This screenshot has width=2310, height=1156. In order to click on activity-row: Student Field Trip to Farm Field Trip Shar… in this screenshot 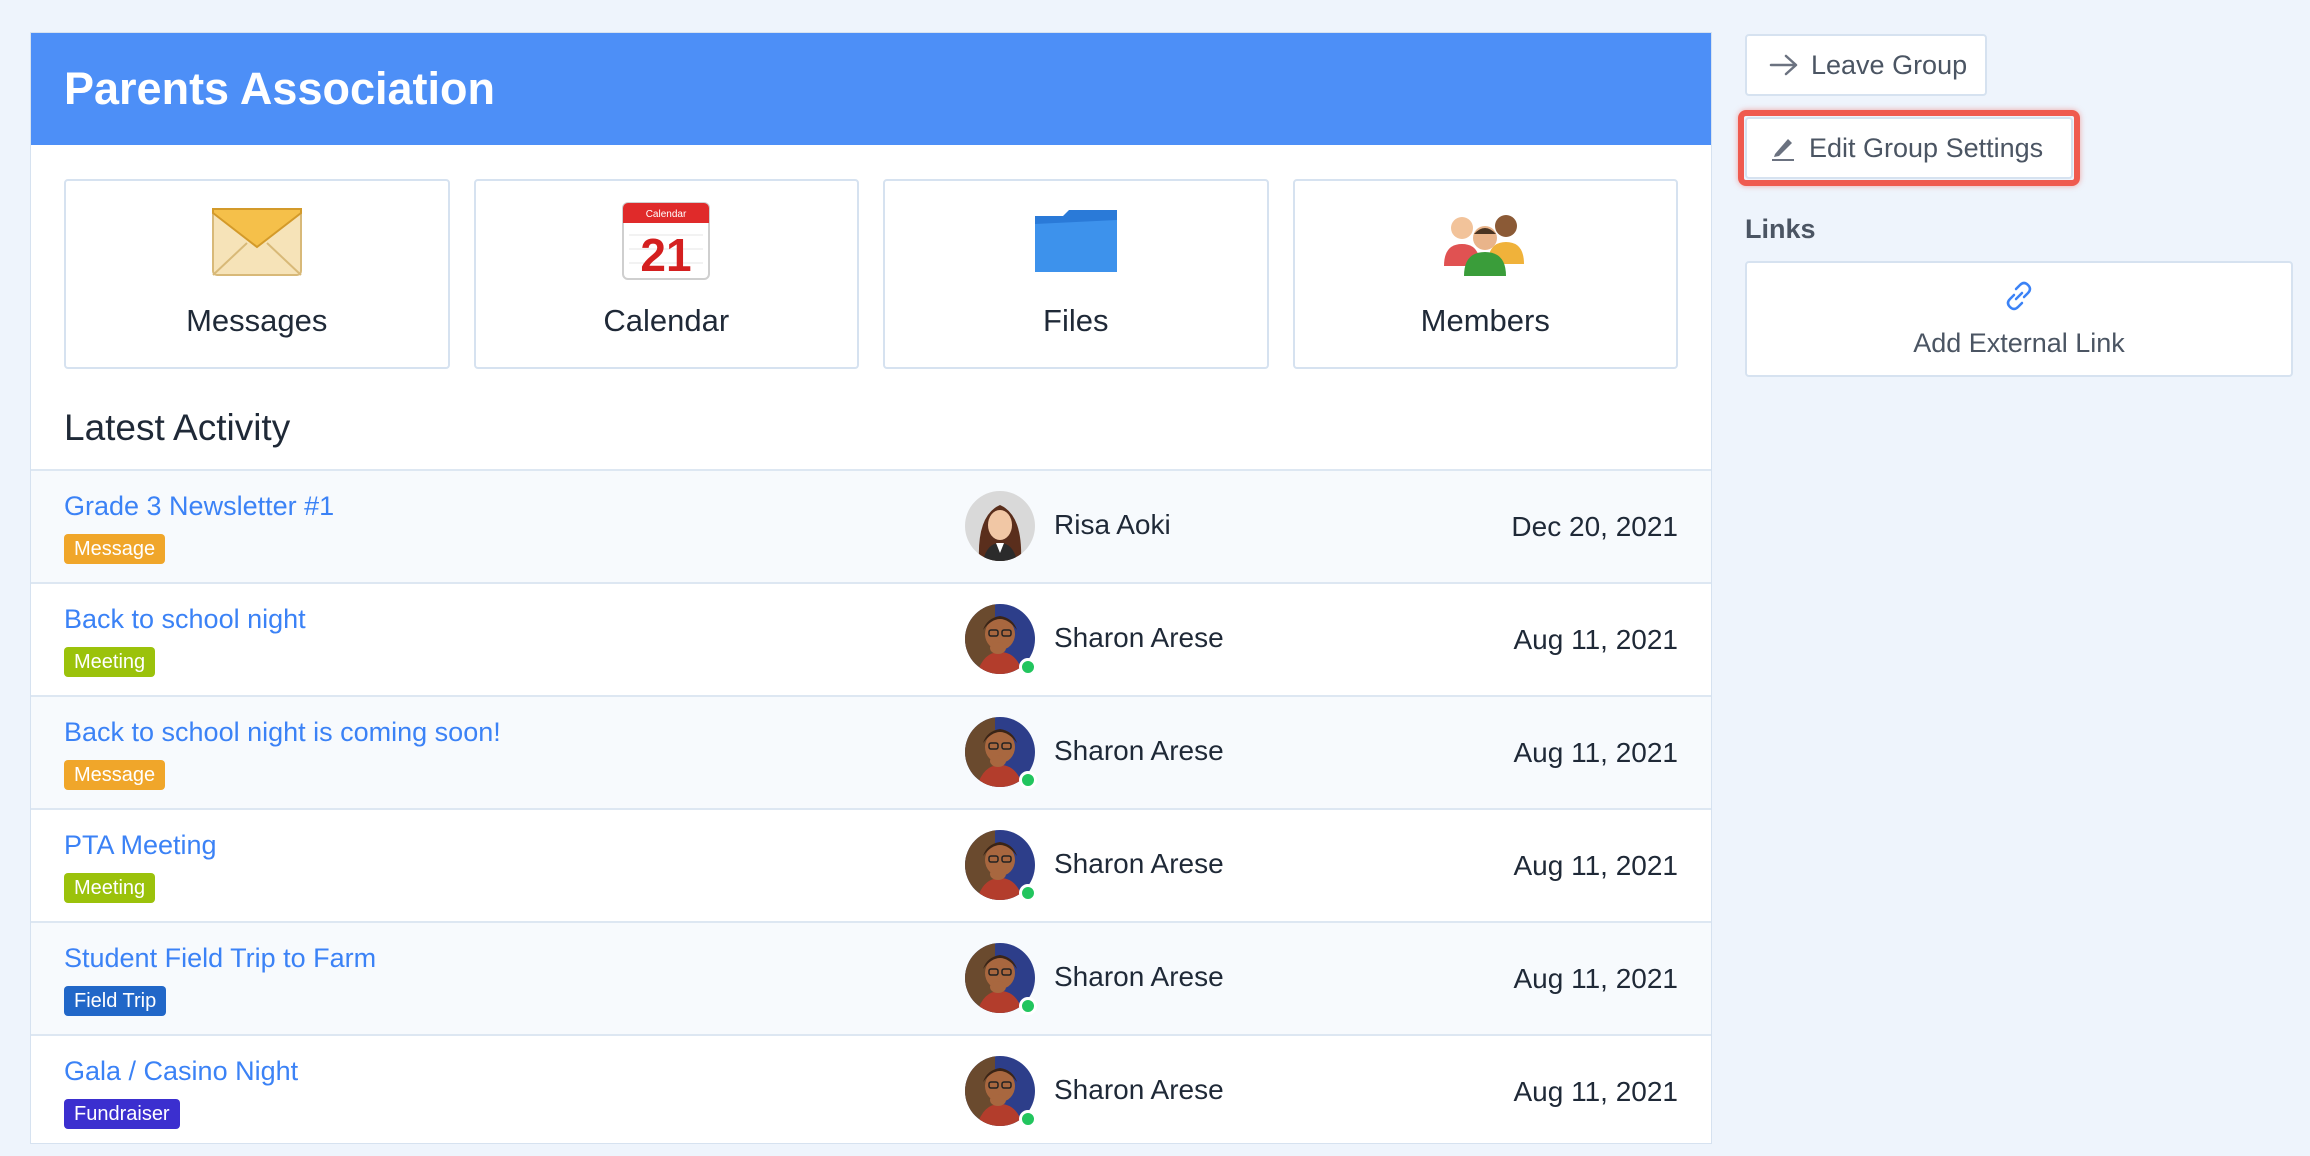, I will do `click(871, 977)`.